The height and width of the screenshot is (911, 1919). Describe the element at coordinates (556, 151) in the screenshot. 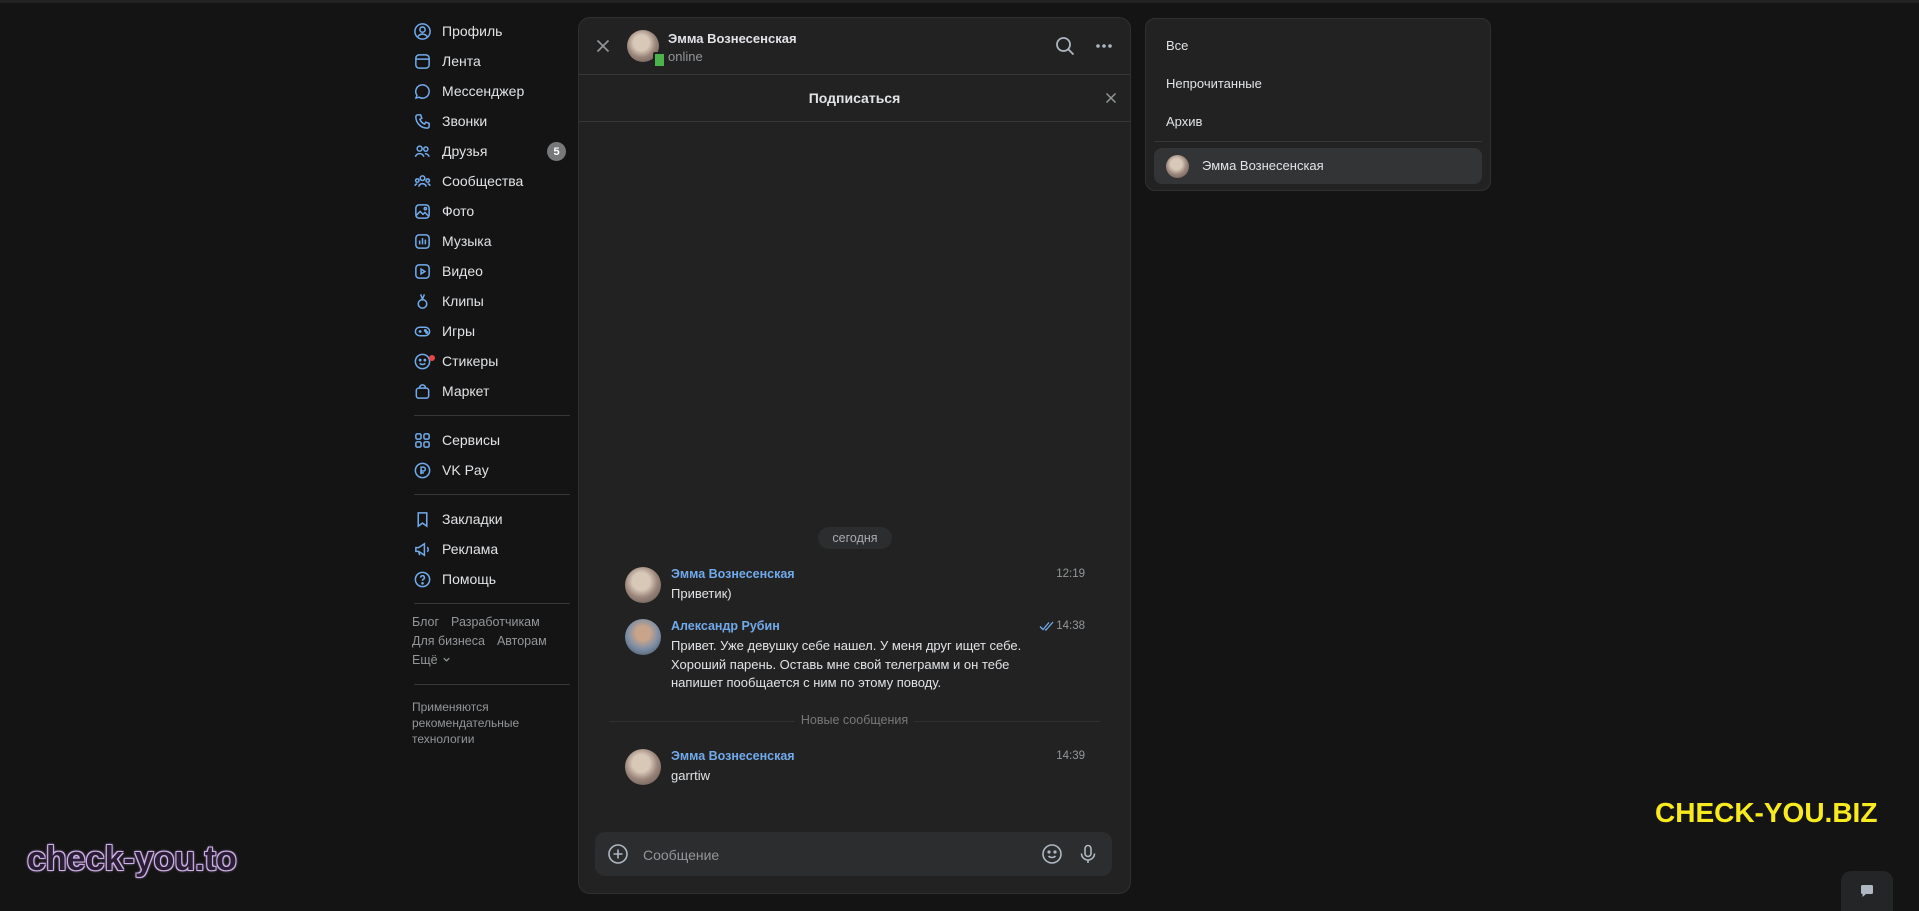

I see `friends-count-badge: 5` at that location.